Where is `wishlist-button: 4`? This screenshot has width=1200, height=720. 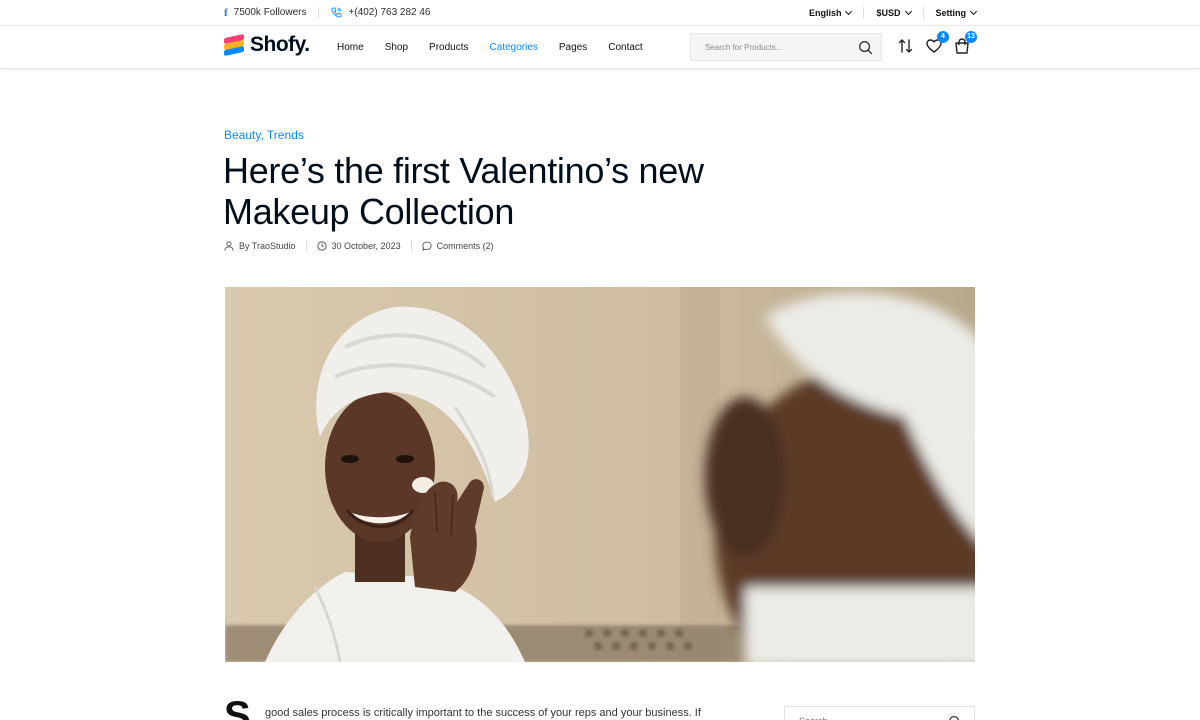
wishlist-button: 4 is located at coordinates (937, 43).